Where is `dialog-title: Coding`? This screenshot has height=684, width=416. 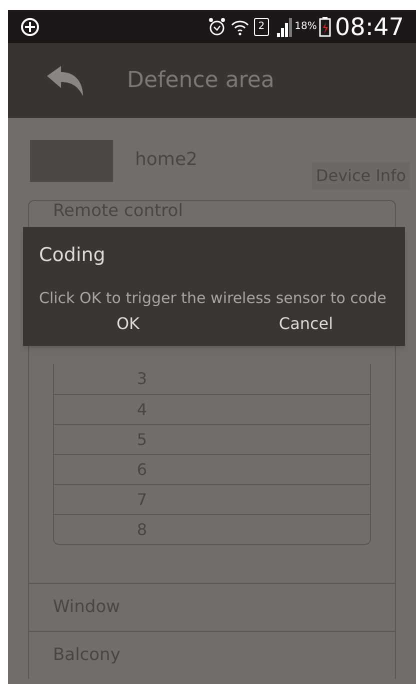
dialog-title: Coding is located at coordinates (72, 255).